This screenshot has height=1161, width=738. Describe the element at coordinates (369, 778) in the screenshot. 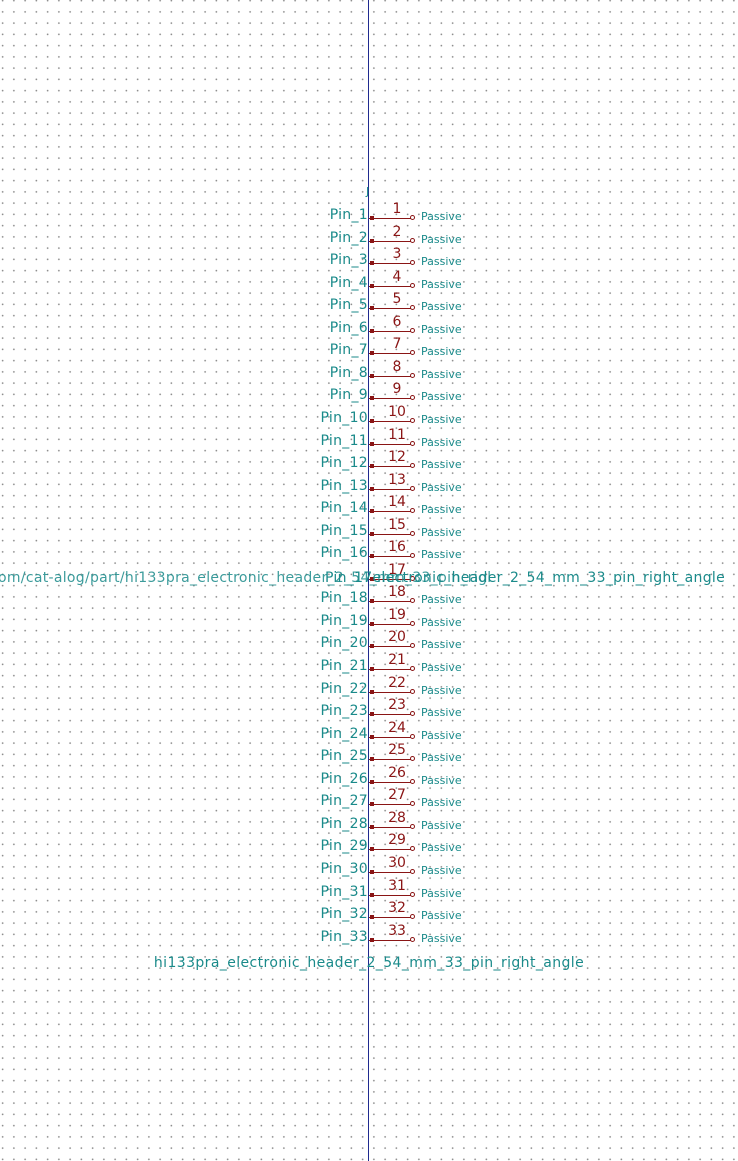

I see `pin-26: Pin_26 26 Passive` at that location.